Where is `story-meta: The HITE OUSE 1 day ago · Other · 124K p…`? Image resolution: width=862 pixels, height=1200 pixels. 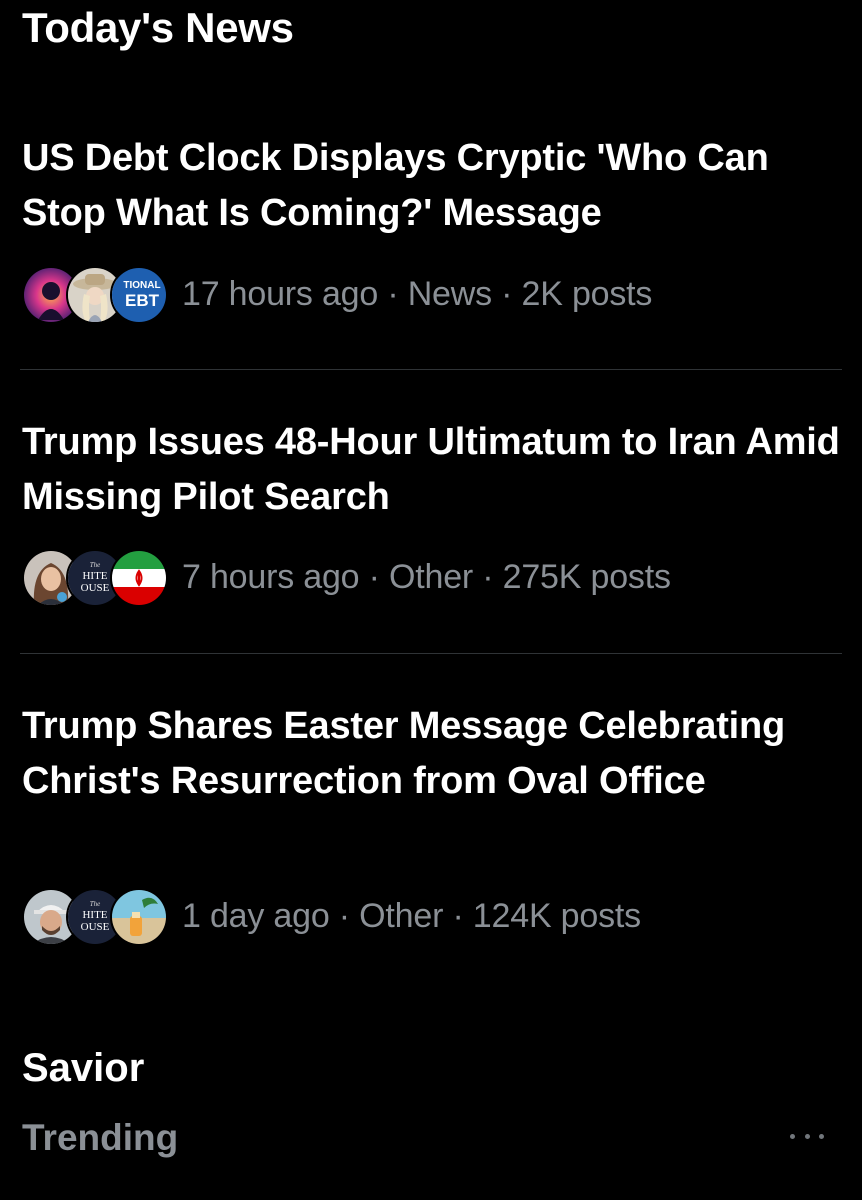 story-meta: The HITE OUSE 1 day ago · Other · 124K p… is located at coordinates (331, 916).